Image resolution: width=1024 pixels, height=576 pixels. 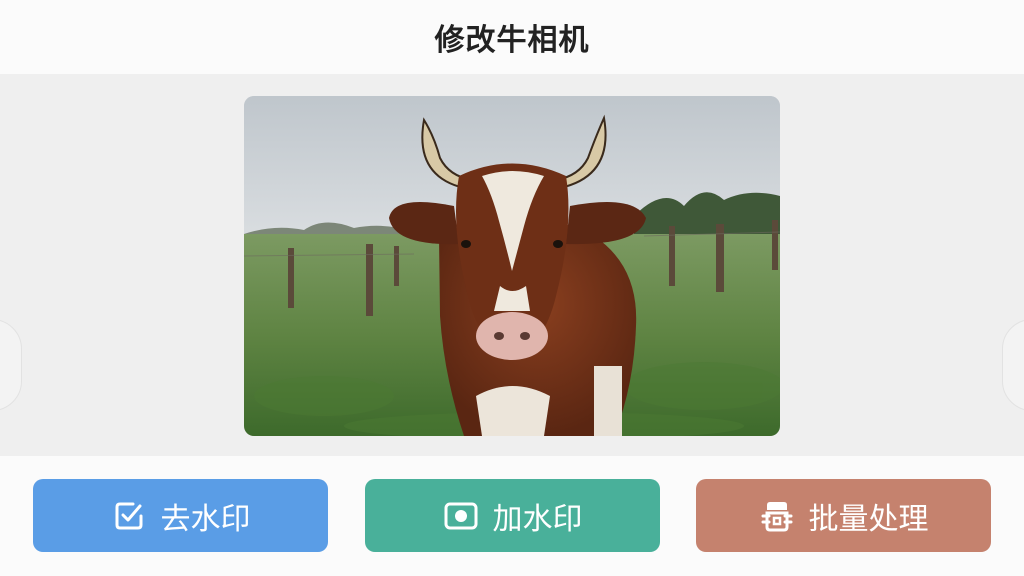 I want to click on remove-watermark-label: 去水印, so click(x=205, y=519).